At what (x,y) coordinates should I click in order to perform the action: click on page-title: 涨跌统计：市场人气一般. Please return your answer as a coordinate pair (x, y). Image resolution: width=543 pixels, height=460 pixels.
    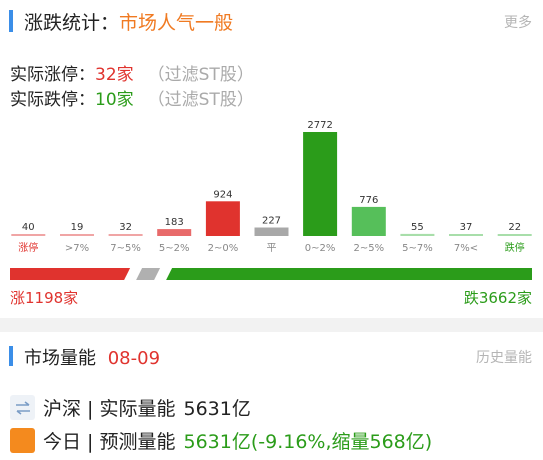
    Looking at the image, I should click on (128, 21).